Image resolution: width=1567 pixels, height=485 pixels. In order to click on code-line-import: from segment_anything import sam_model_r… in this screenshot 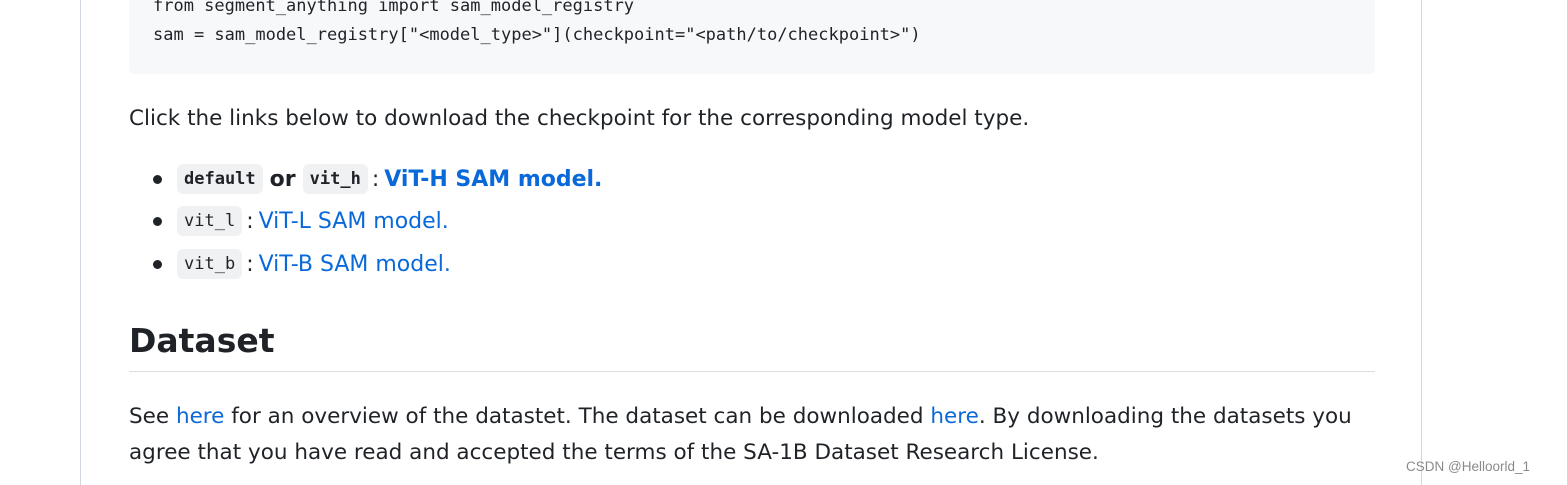, I will do `click(394, 8)`.